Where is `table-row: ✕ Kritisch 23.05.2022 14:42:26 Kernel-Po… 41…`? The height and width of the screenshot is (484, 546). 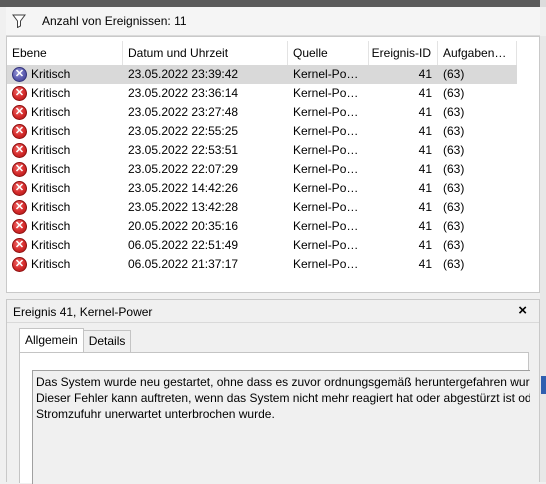
table-row: ✕ Kritisch 23.05.2022 14:42:26 Kernel-Po… 41… is located at coordinates (262, 188).